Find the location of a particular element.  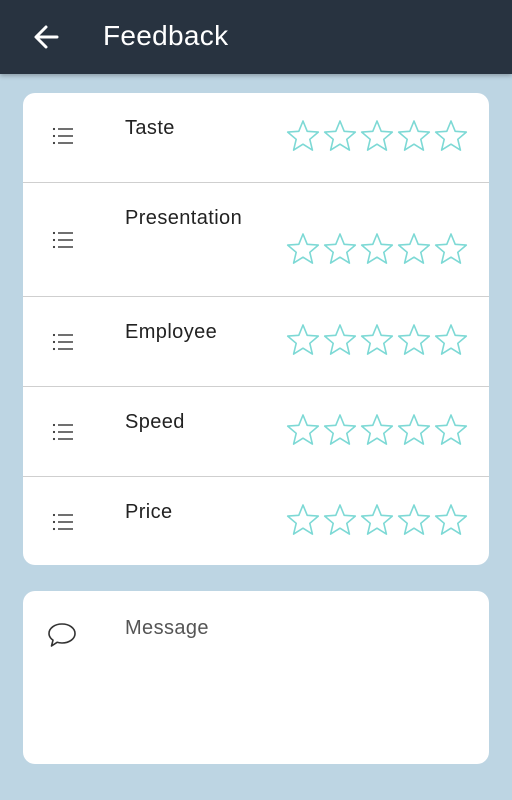

arrow-left-icon is located at coordinates (46, 37).